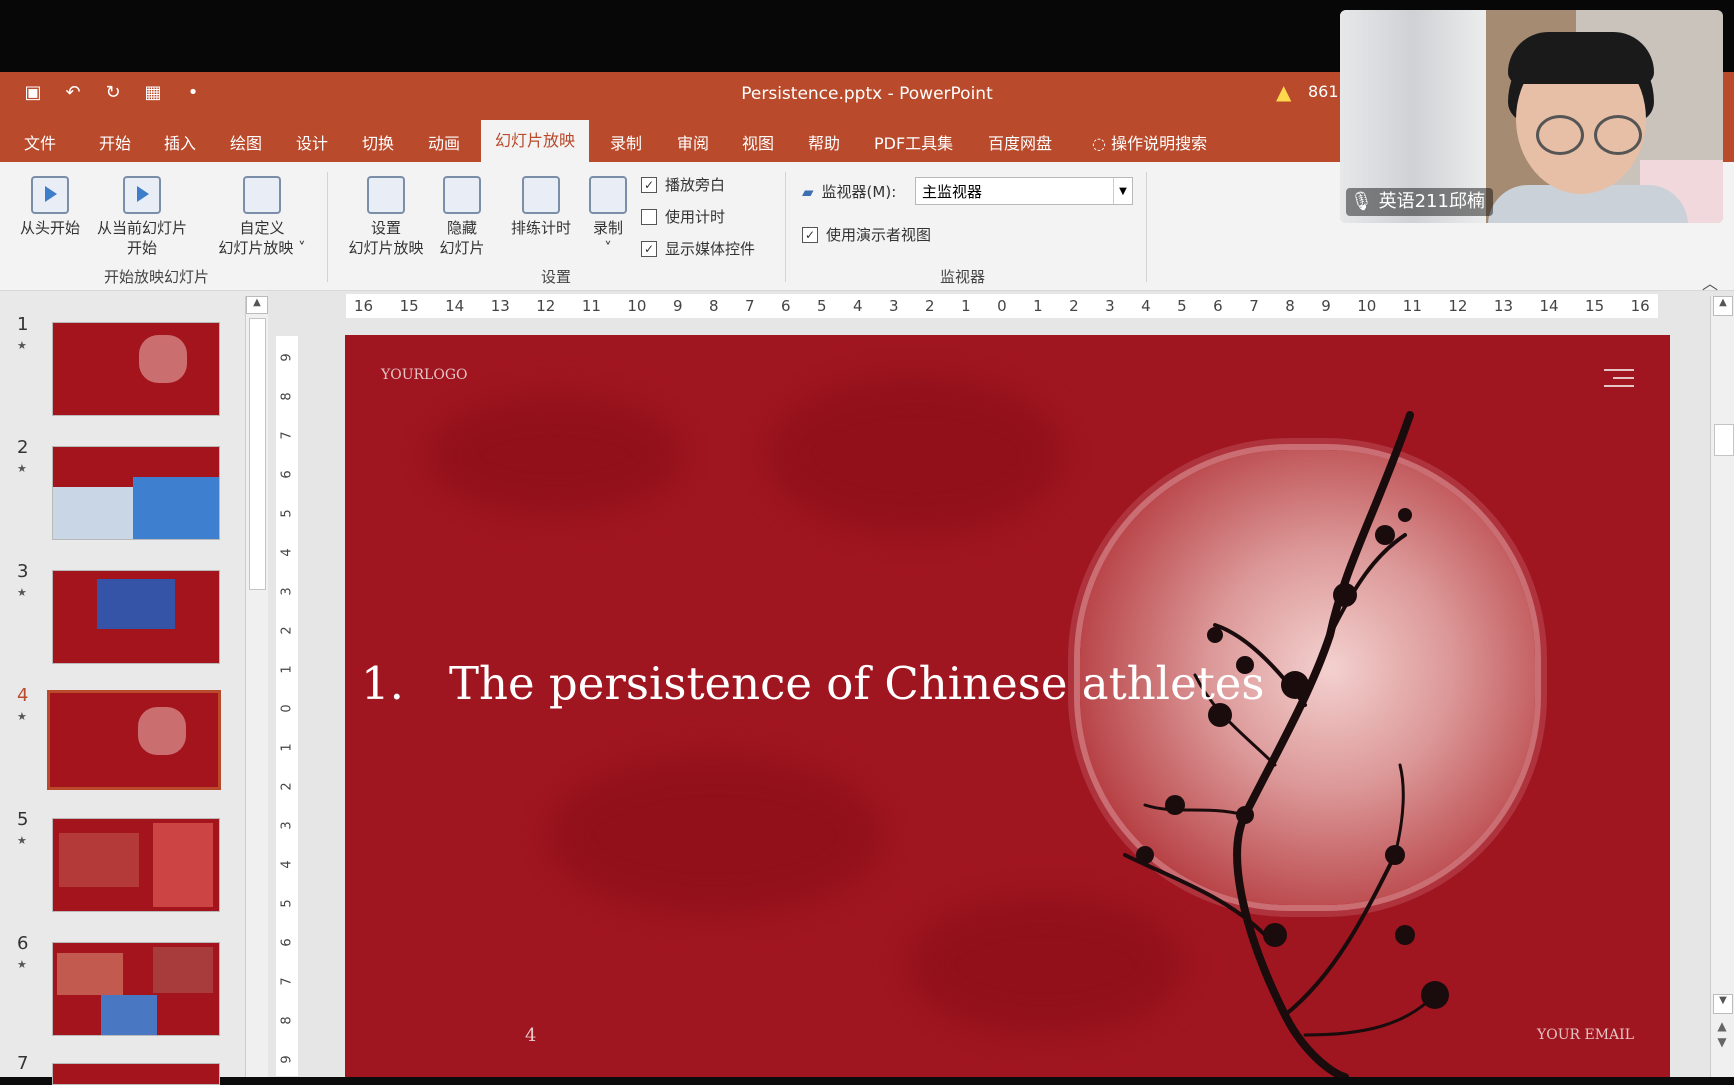  I want to click on microphone-icon: 🎙, so click(1361, 201).